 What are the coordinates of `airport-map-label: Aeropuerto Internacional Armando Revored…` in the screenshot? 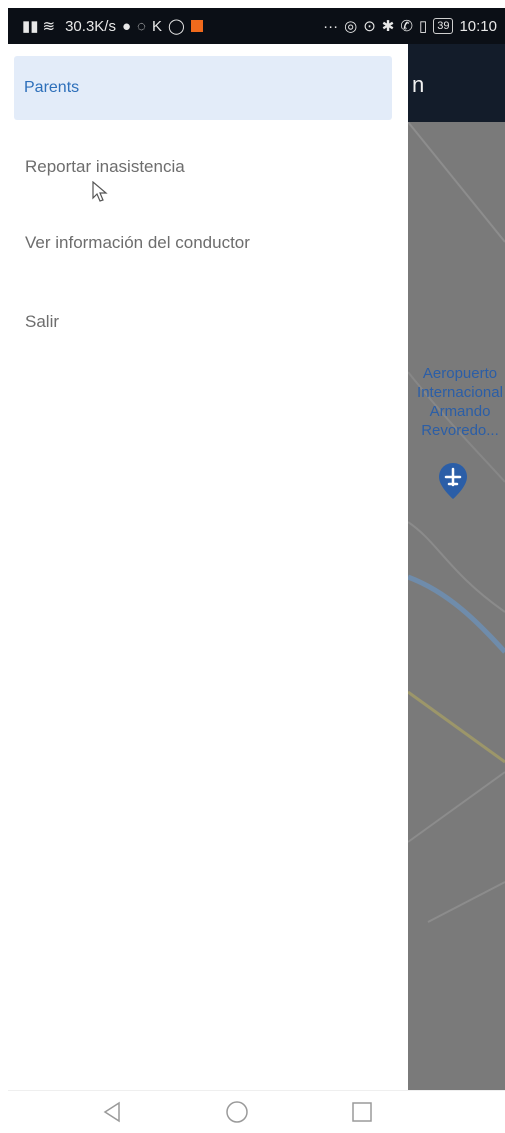 It's located at (455, 402).